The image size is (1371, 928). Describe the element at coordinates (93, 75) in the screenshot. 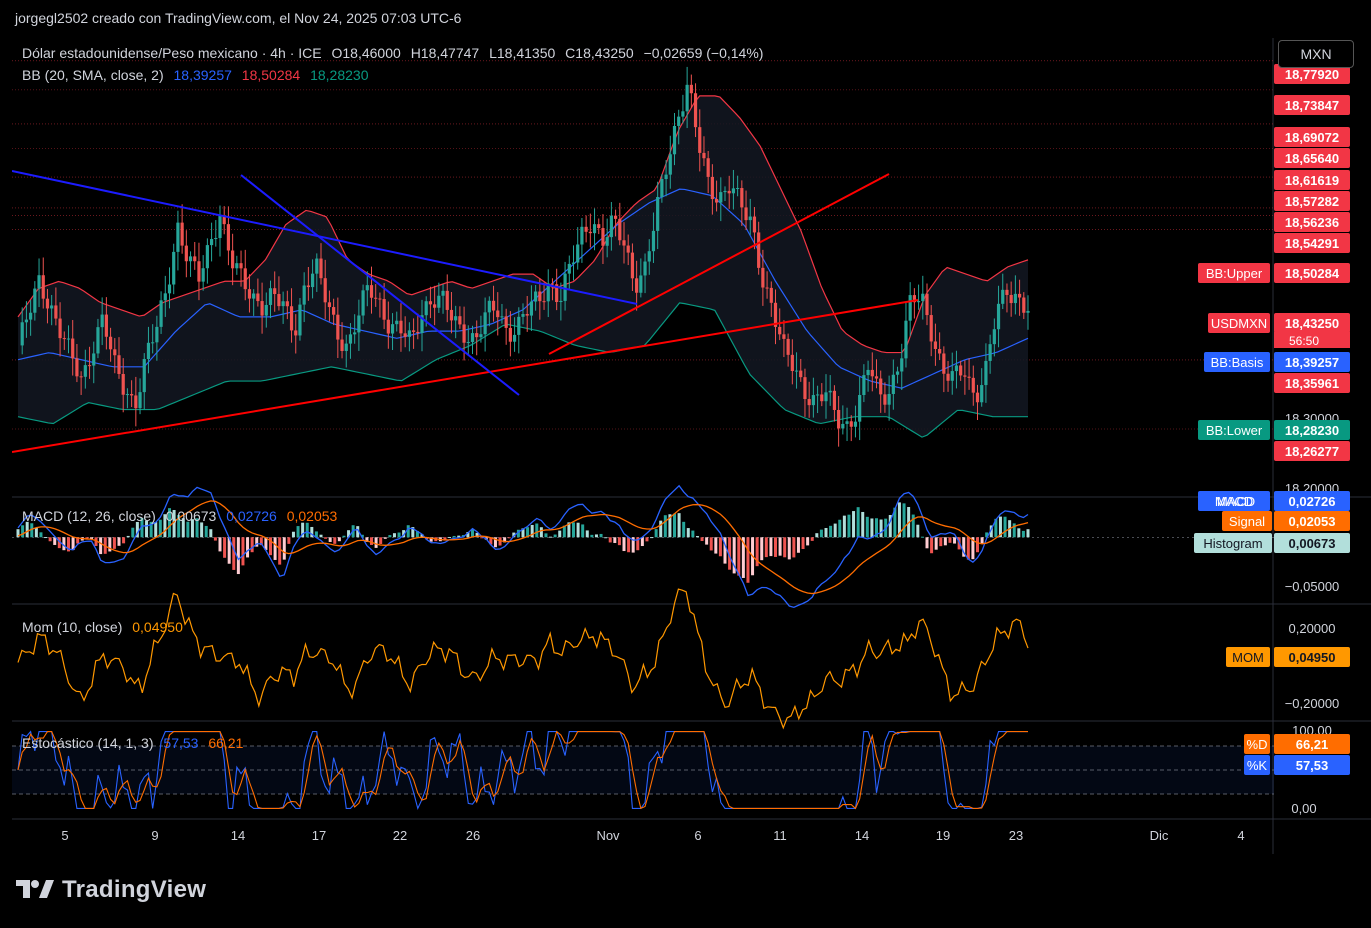

I see `bb-legend-label: BB (20, SMA, close, 2)` at that location.